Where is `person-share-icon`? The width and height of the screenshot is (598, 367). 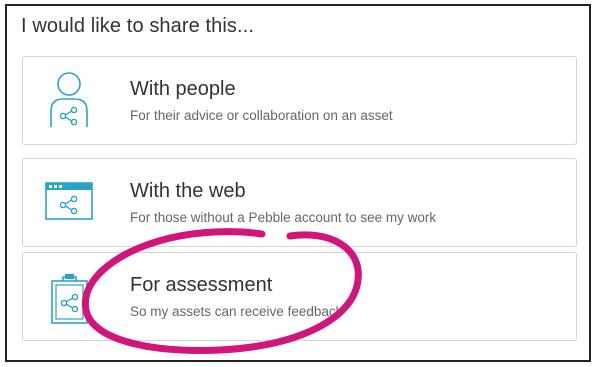 person-share-icon is located at coordinates (69, 99).